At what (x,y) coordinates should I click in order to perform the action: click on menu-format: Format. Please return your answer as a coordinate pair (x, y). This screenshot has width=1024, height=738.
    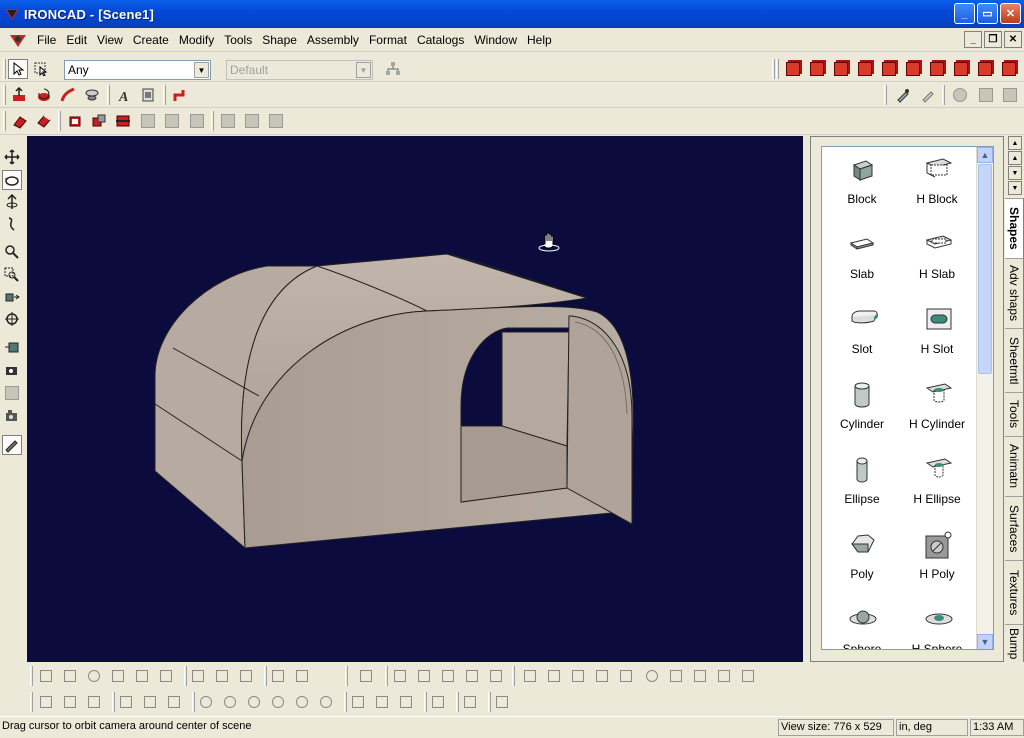
    Looking at the image, I should click on (388, 40).